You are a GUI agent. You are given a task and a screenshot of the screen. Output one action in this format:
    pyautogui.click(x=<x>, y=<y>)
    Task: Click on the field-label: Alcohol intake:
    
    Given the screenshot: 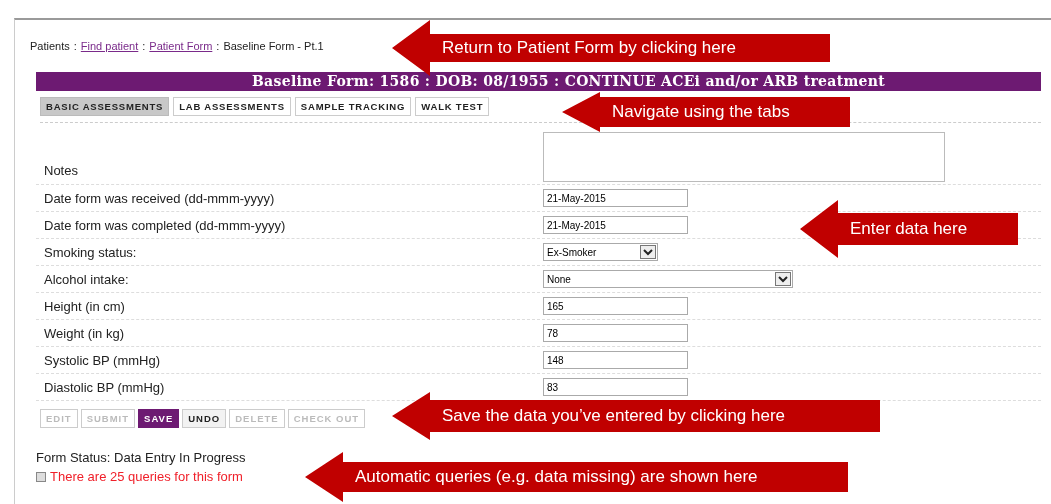 What is the action you would take?
    pyautogui.click(x=87, y=279)
    